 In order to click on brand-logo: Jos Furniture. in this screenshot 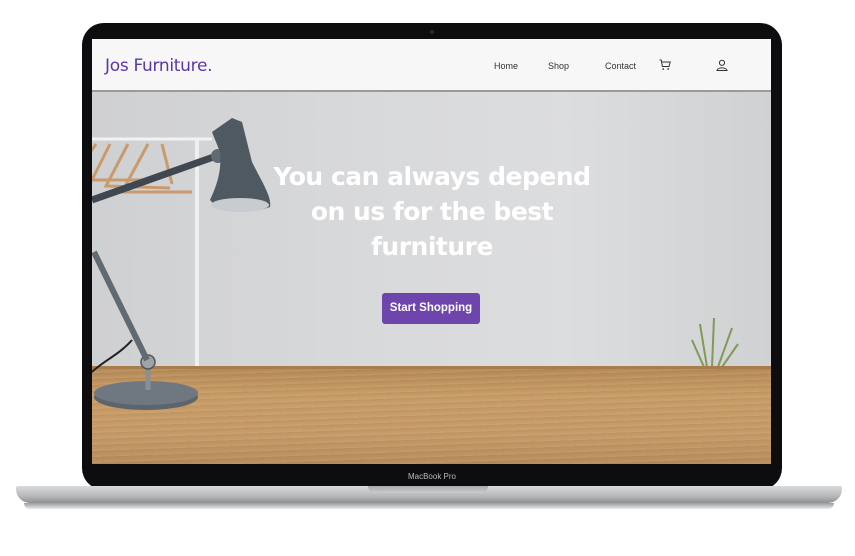, I will do `click(159, 66)`.